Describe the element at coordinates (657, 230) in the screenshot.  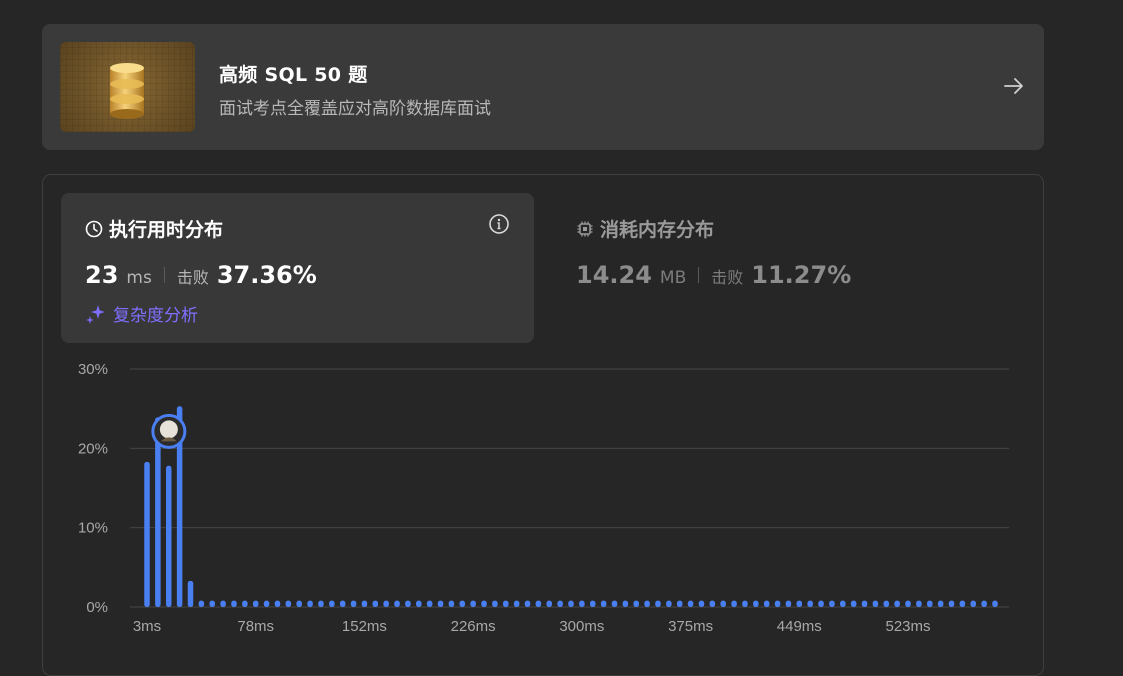
I see `memory-title-label: 消耗内存分布` at that location.